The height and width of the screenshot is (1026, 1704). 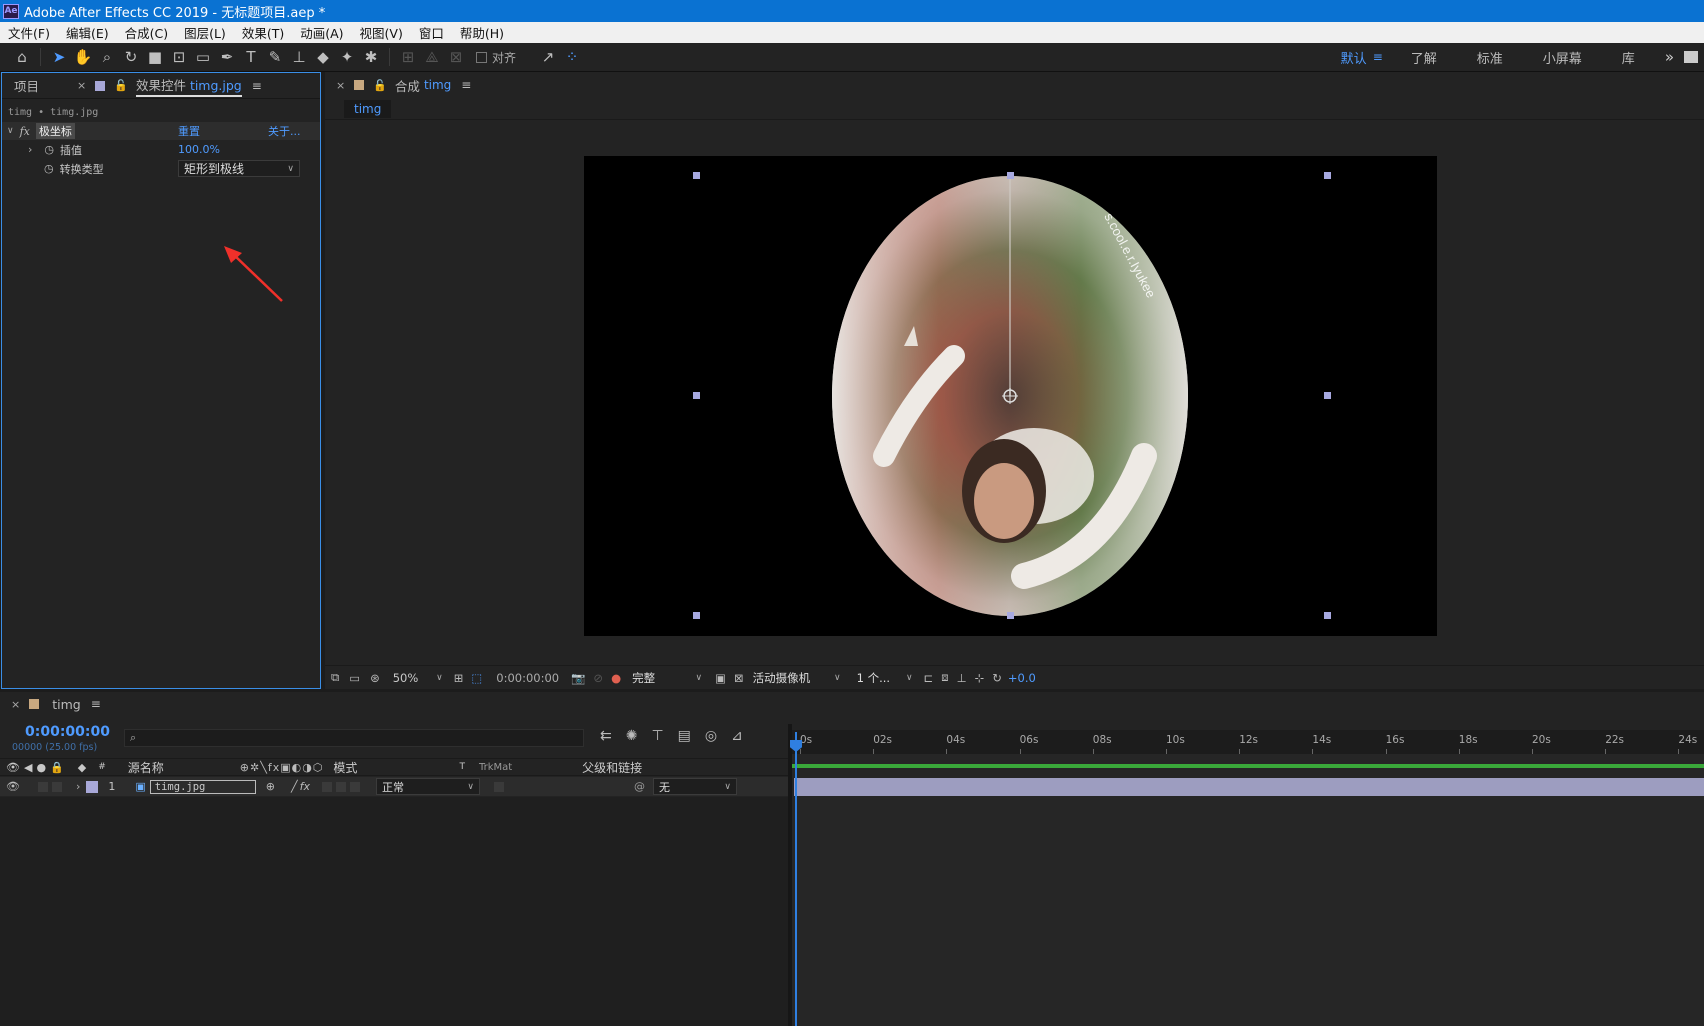 I want to click on snapping-toggle: 对齐, so click(x=496, y=57).